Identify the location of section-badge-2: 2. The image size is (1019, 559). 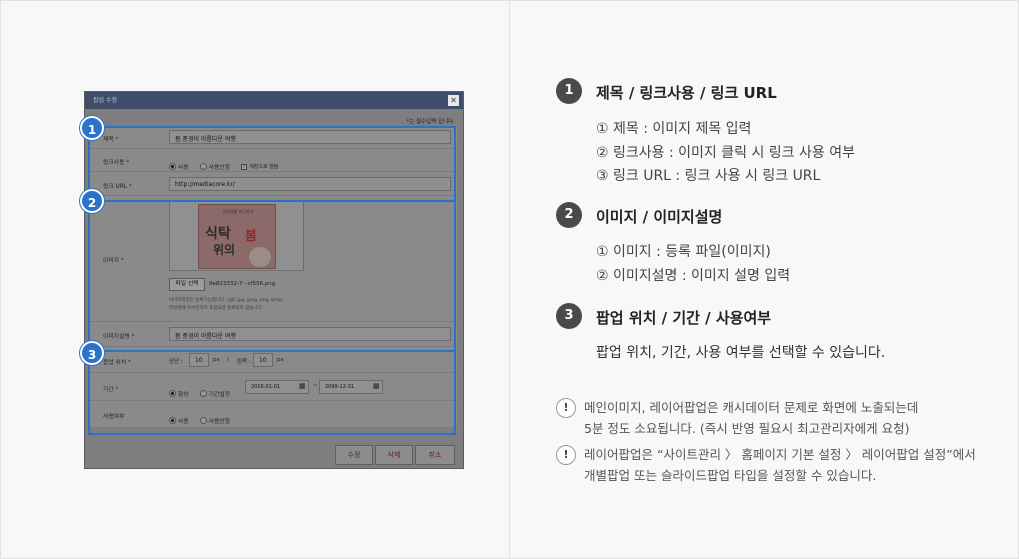
(92, 201).